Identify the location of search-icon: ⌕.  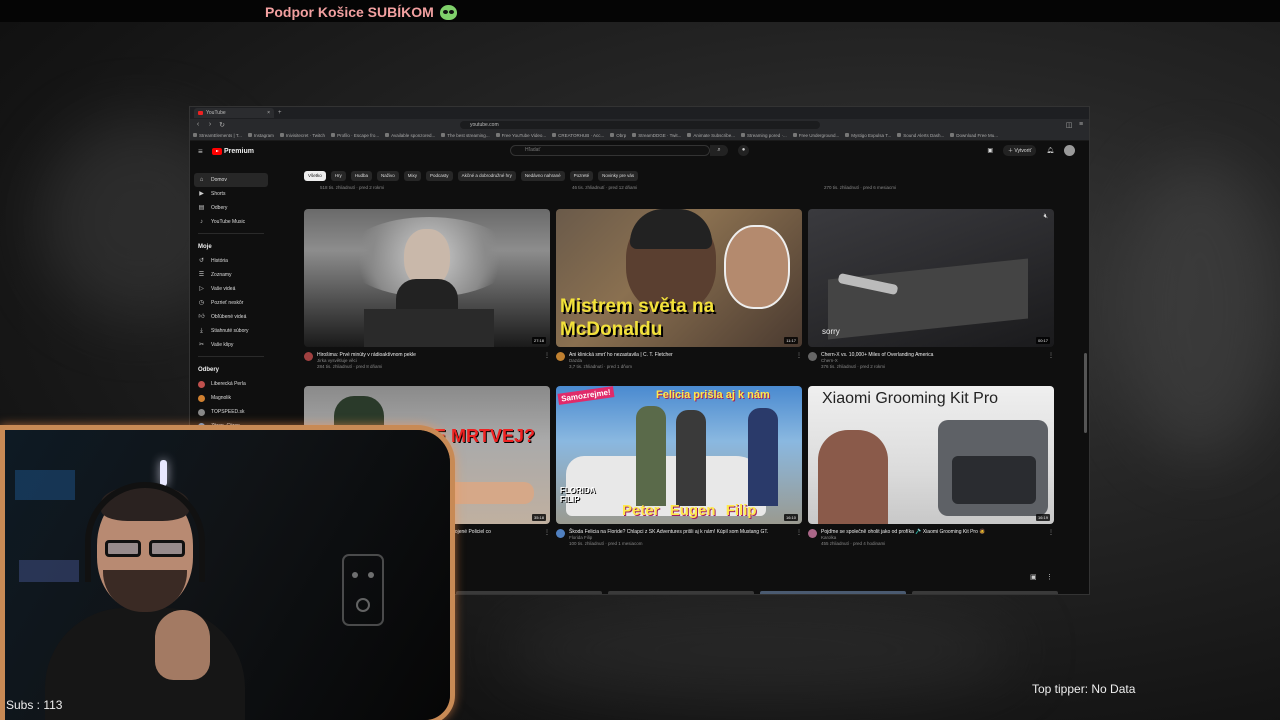
(719, 150).